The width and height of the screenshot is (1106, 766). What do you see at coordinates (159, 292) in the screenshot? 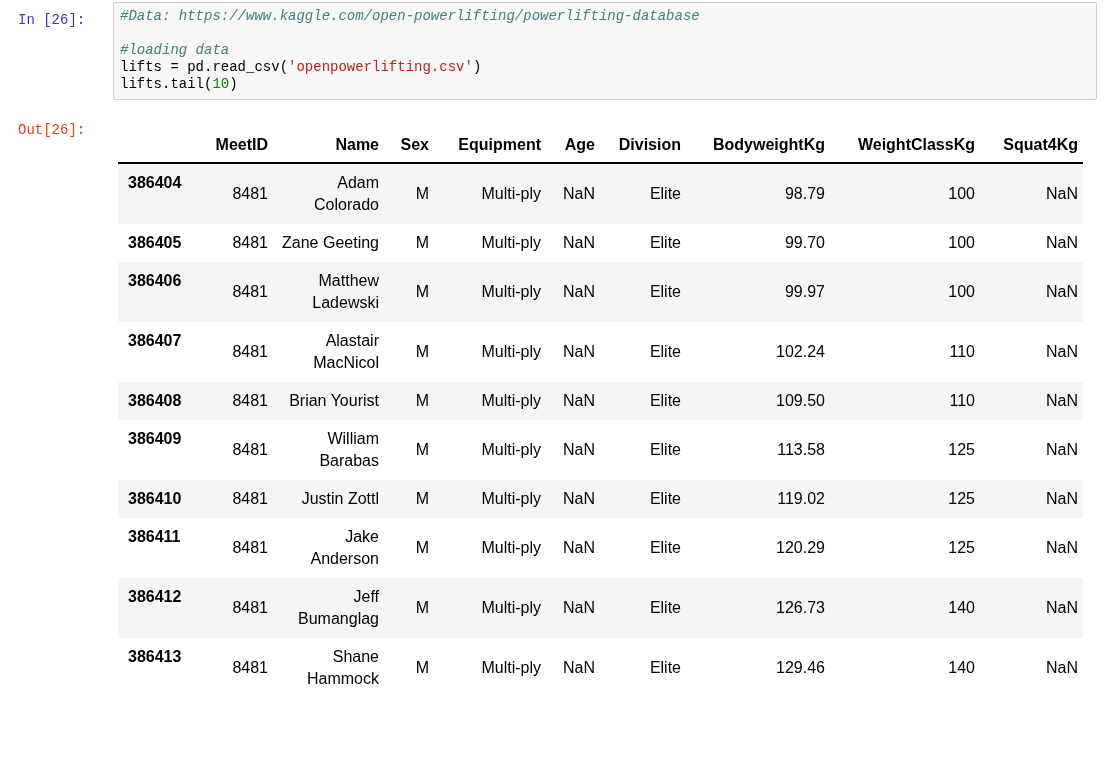
I see `row-index: 386406` at bounding box center [159, 292].